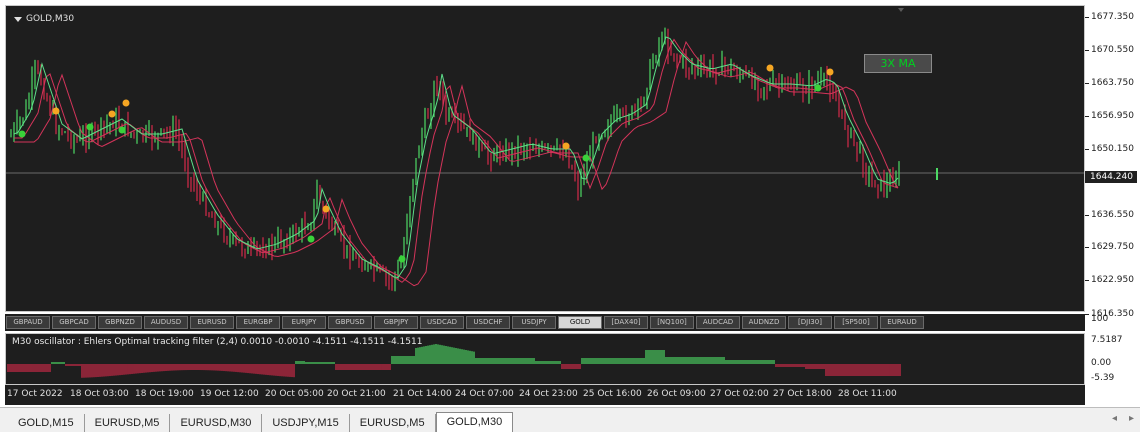 The image size is (1140, 432). I want to click on time-label: 25 Oct 16:00, so click(612, 394).